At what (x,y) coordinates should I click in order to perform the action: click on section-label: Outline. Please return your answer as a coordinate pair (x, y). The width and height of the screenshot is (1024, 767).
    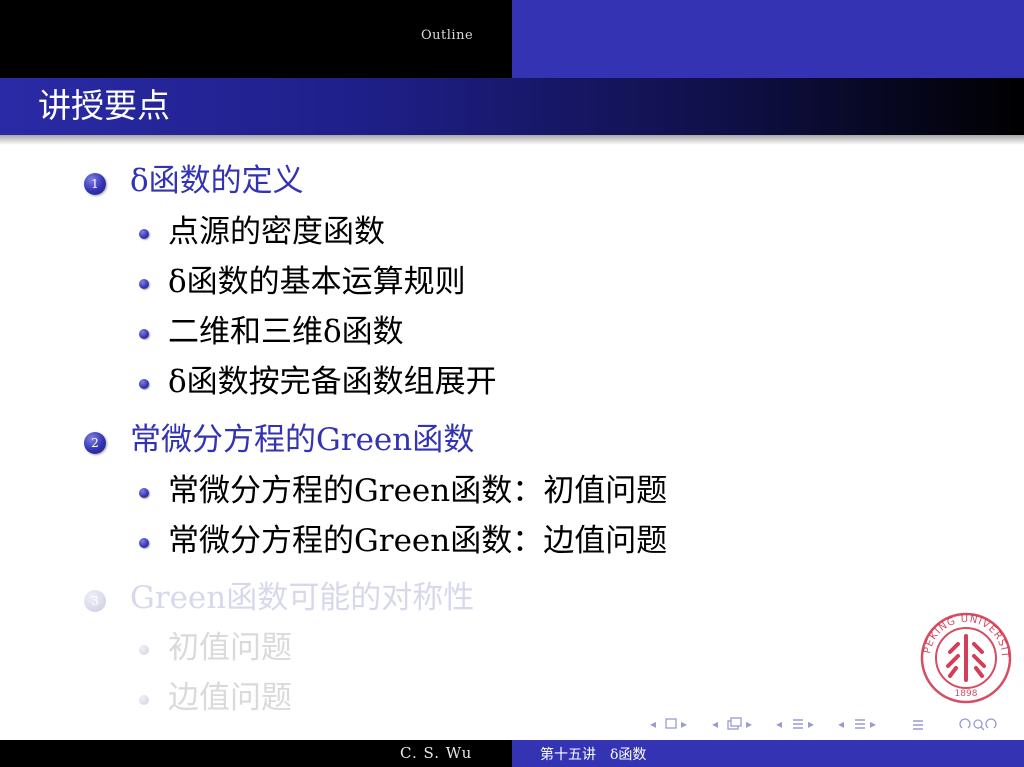
    Looking at the image, I should click on (447, 35).